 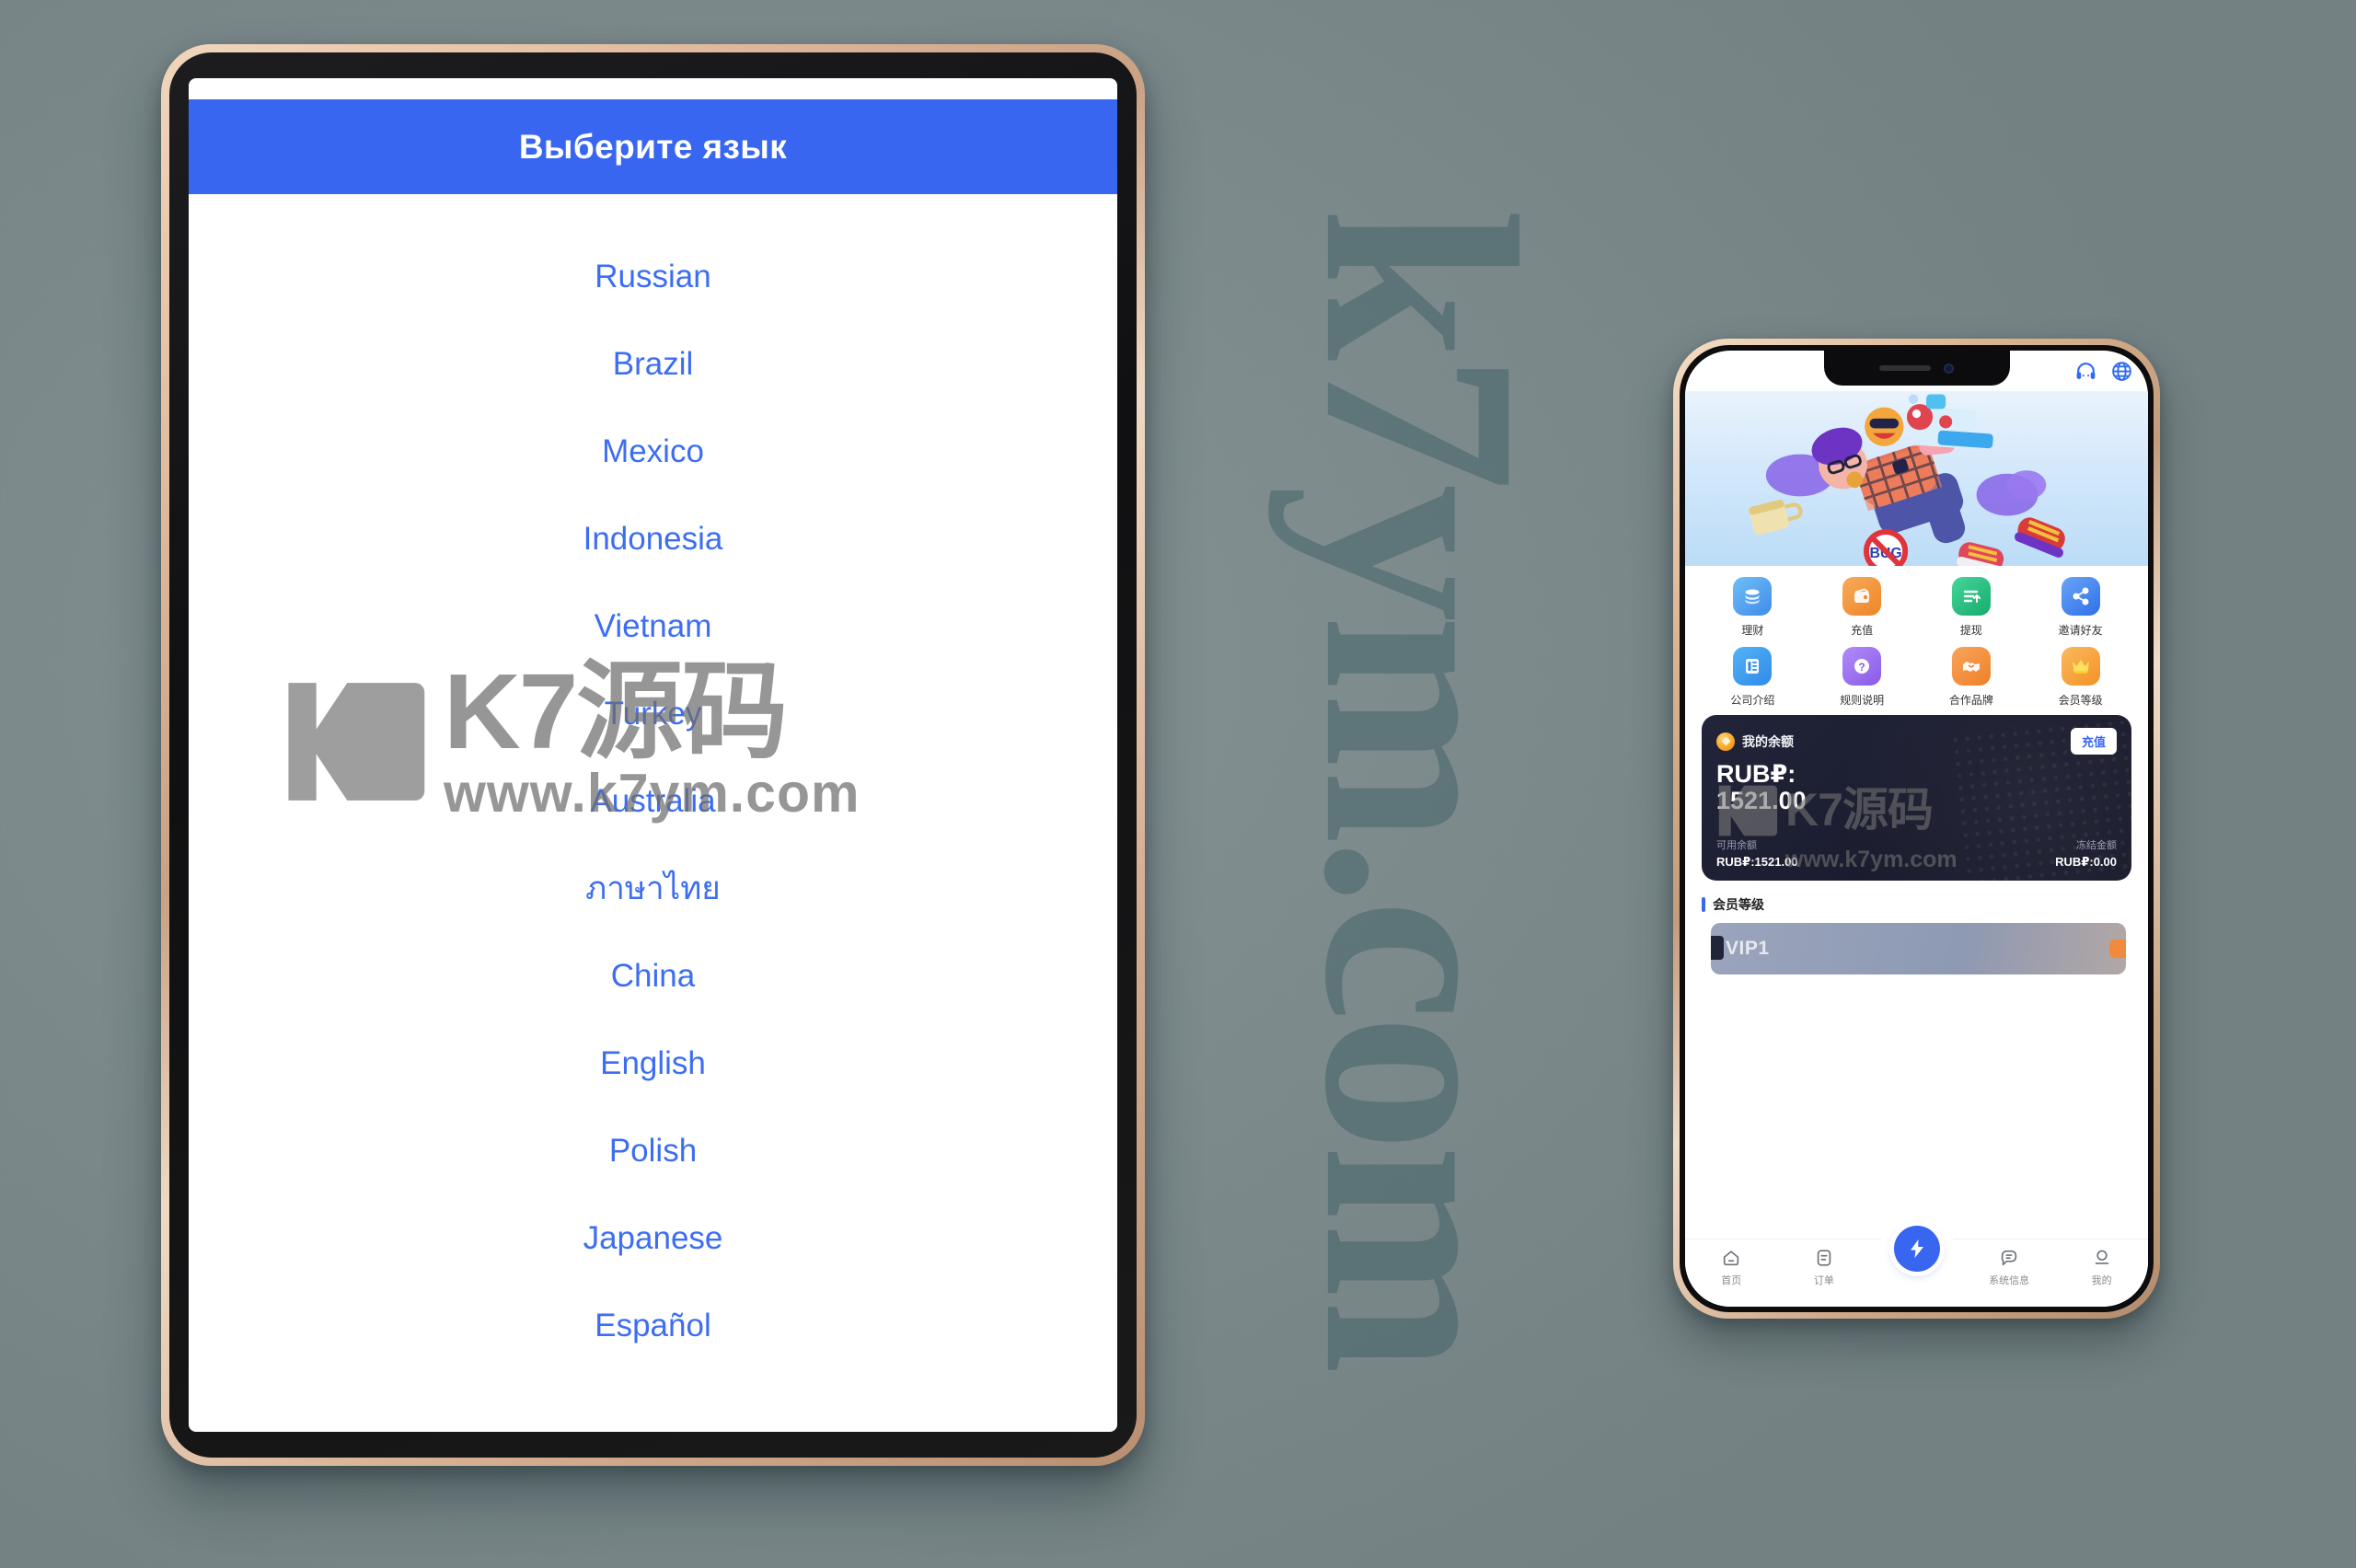 What do you see at coordinates (1823, 1280) in the screenshot?
I see `tab-label: 订单` at bounding box center [1823, 1280].